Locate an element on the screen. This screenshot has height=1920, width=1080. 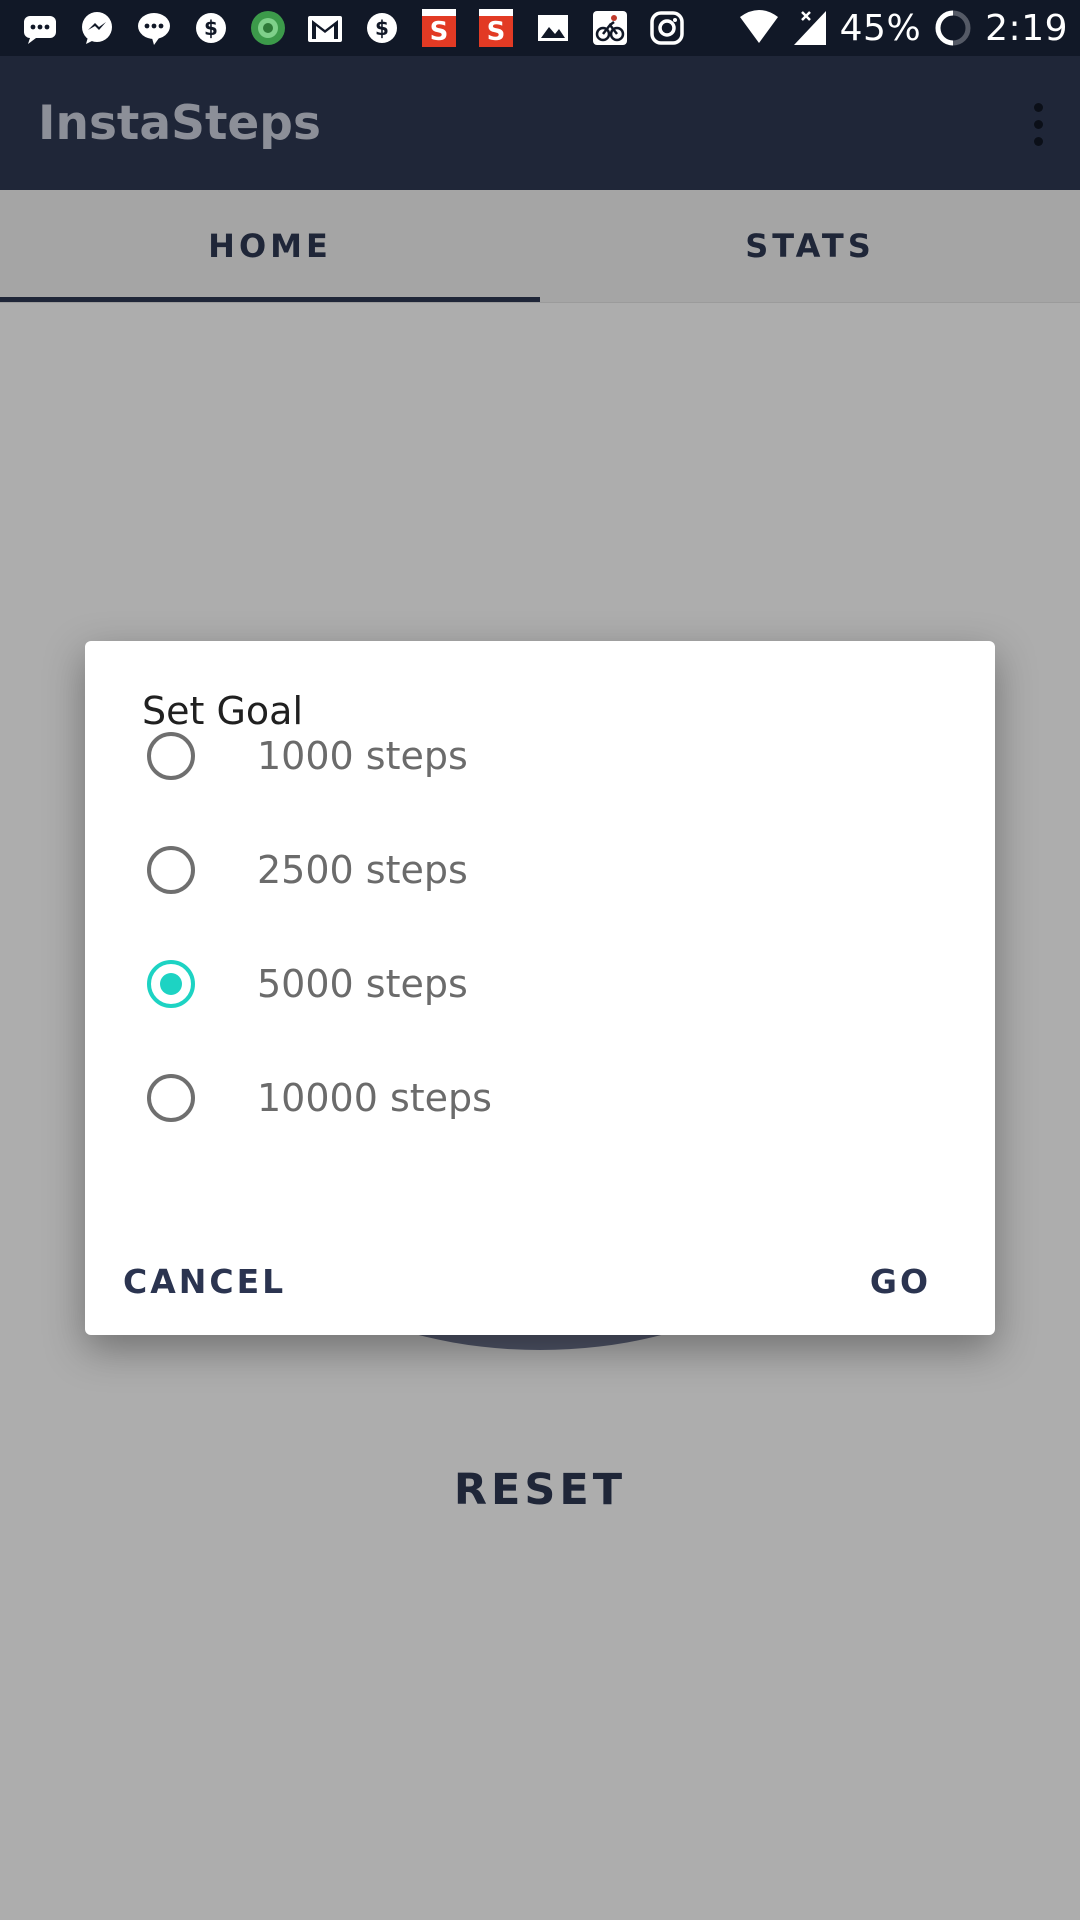
goal-option: 10000 steps is located at coordinates (540, 1098).